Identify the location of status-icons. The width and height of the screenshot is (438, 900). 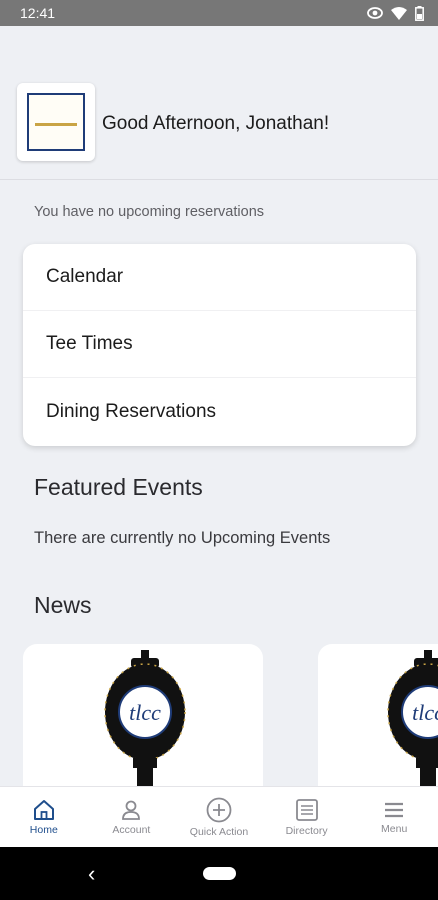
(395, 13).